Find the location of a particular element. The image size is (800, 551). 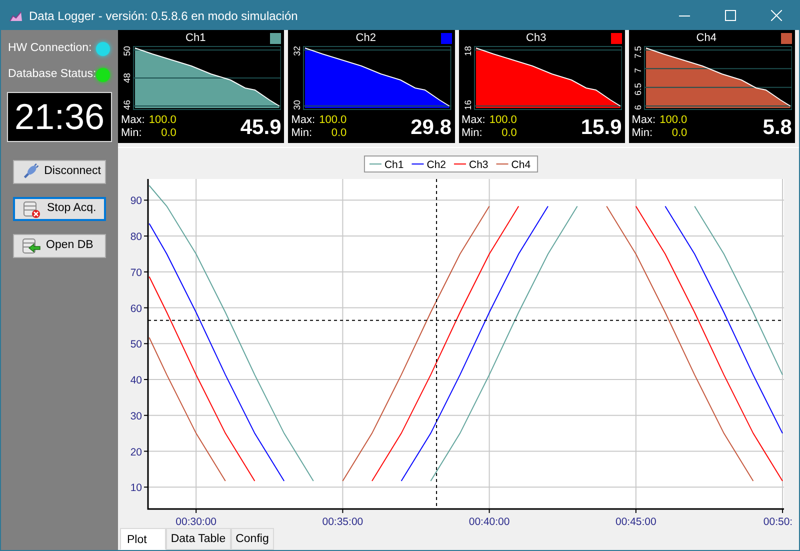

y-tick-label: 50 is located at coordinates (136, 344).